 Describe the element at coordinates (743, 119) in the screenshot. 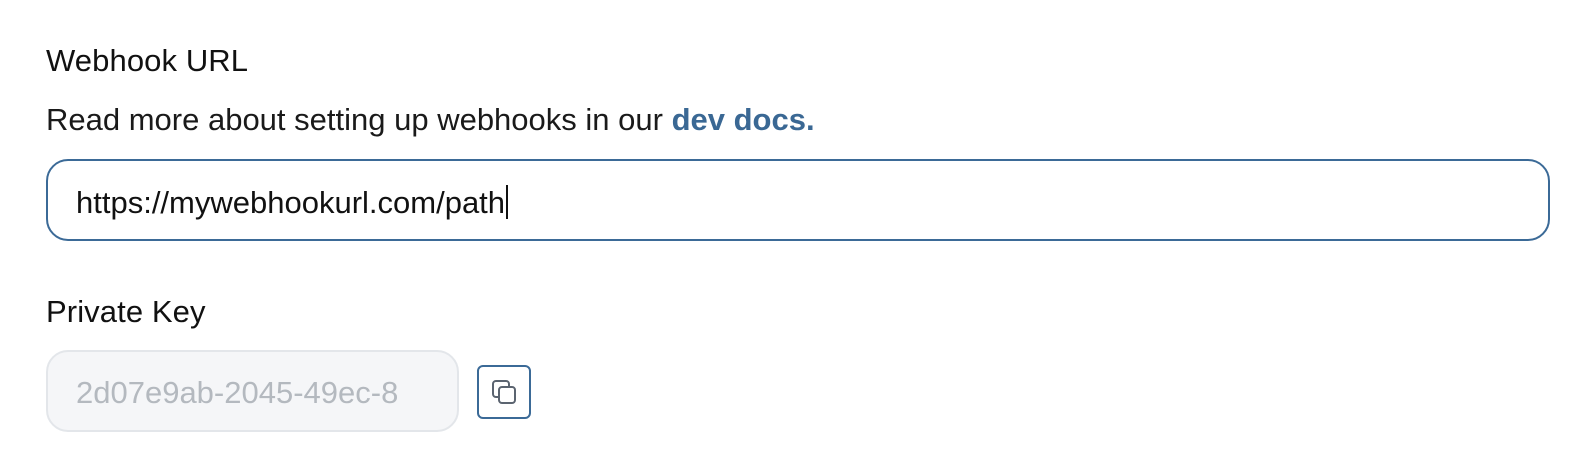

I see `dev-docs-link: dev docs.` at that location.